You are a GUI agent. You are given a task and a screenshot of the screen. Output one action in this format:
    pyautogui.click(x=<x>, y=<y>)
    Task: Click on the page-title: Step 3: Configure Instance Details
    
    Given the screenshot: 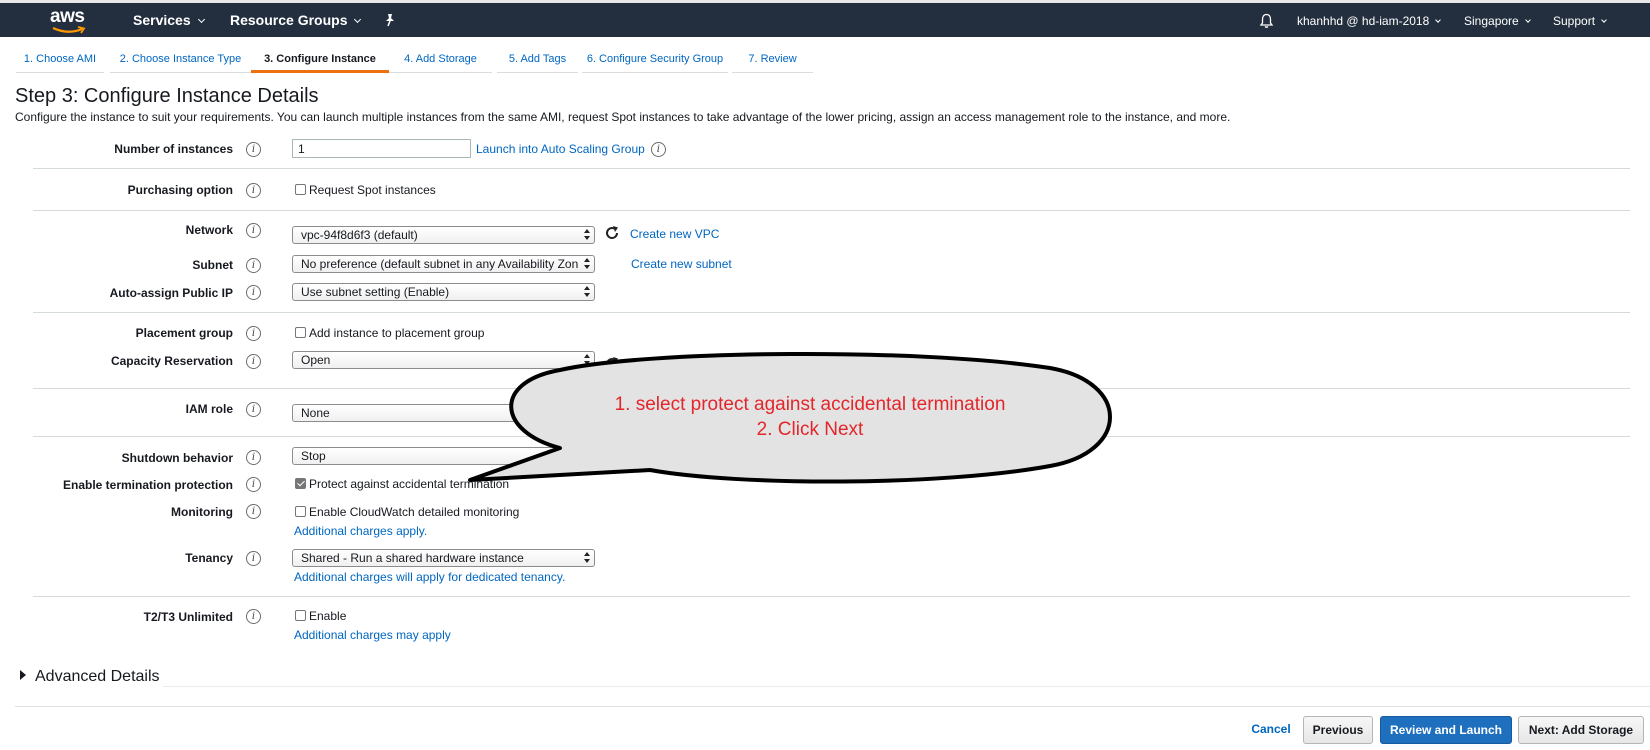 What is the action you would take?
    pyautogui.click(x=167, y=96)
    